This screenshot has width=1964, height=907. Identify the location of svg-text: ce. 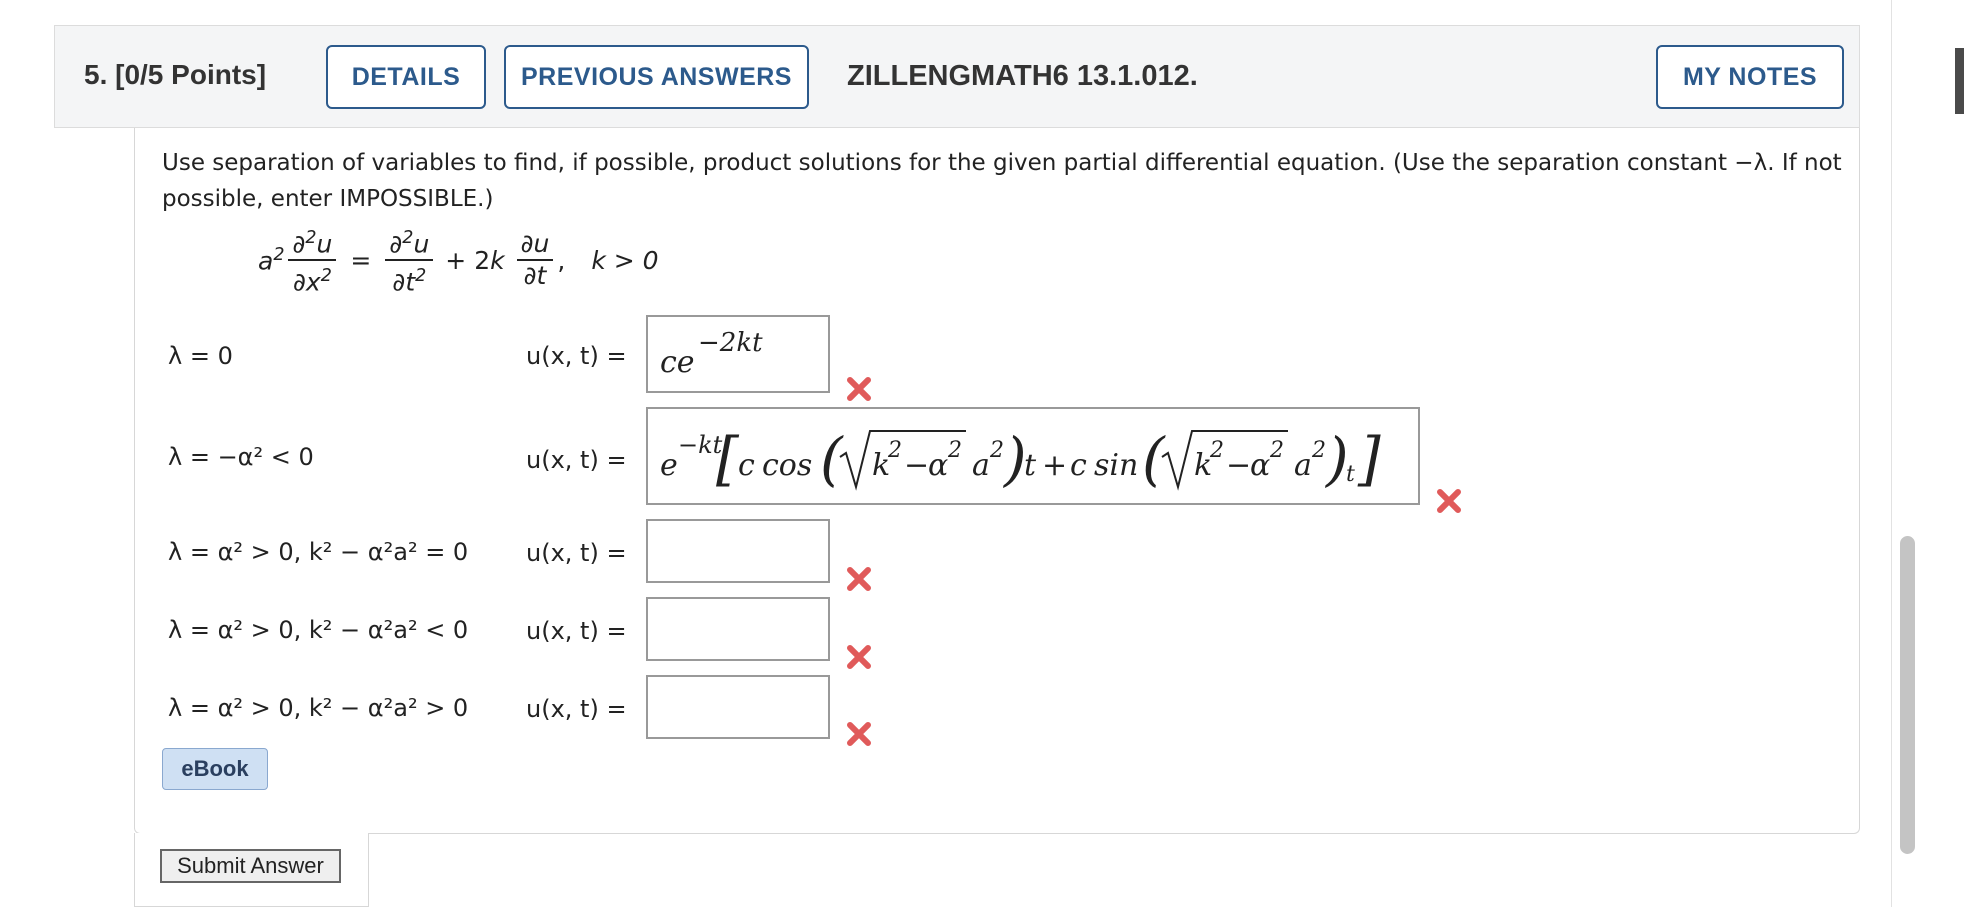
(677, 362).